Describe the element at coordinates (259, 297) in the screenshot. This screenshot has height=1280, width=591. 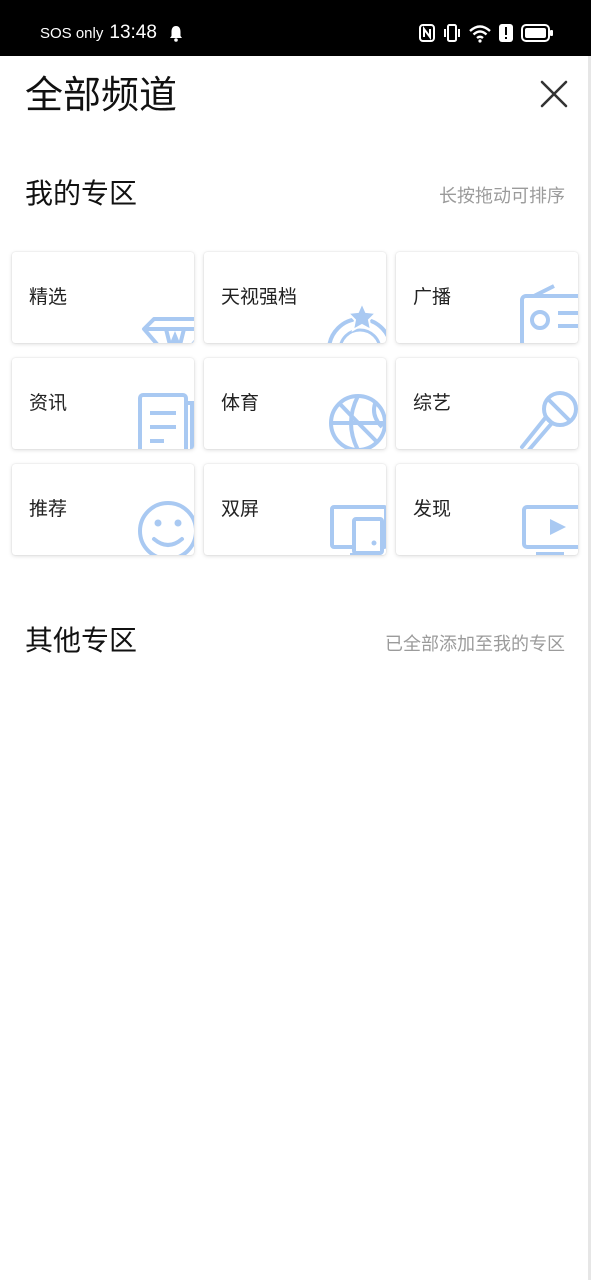
I see `tile-label: 天视强档` at that location.